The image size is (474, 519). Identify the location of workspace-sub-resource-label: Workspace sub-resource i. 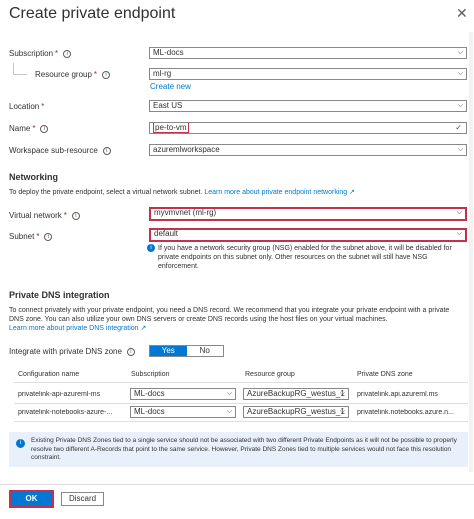
(60, 151).